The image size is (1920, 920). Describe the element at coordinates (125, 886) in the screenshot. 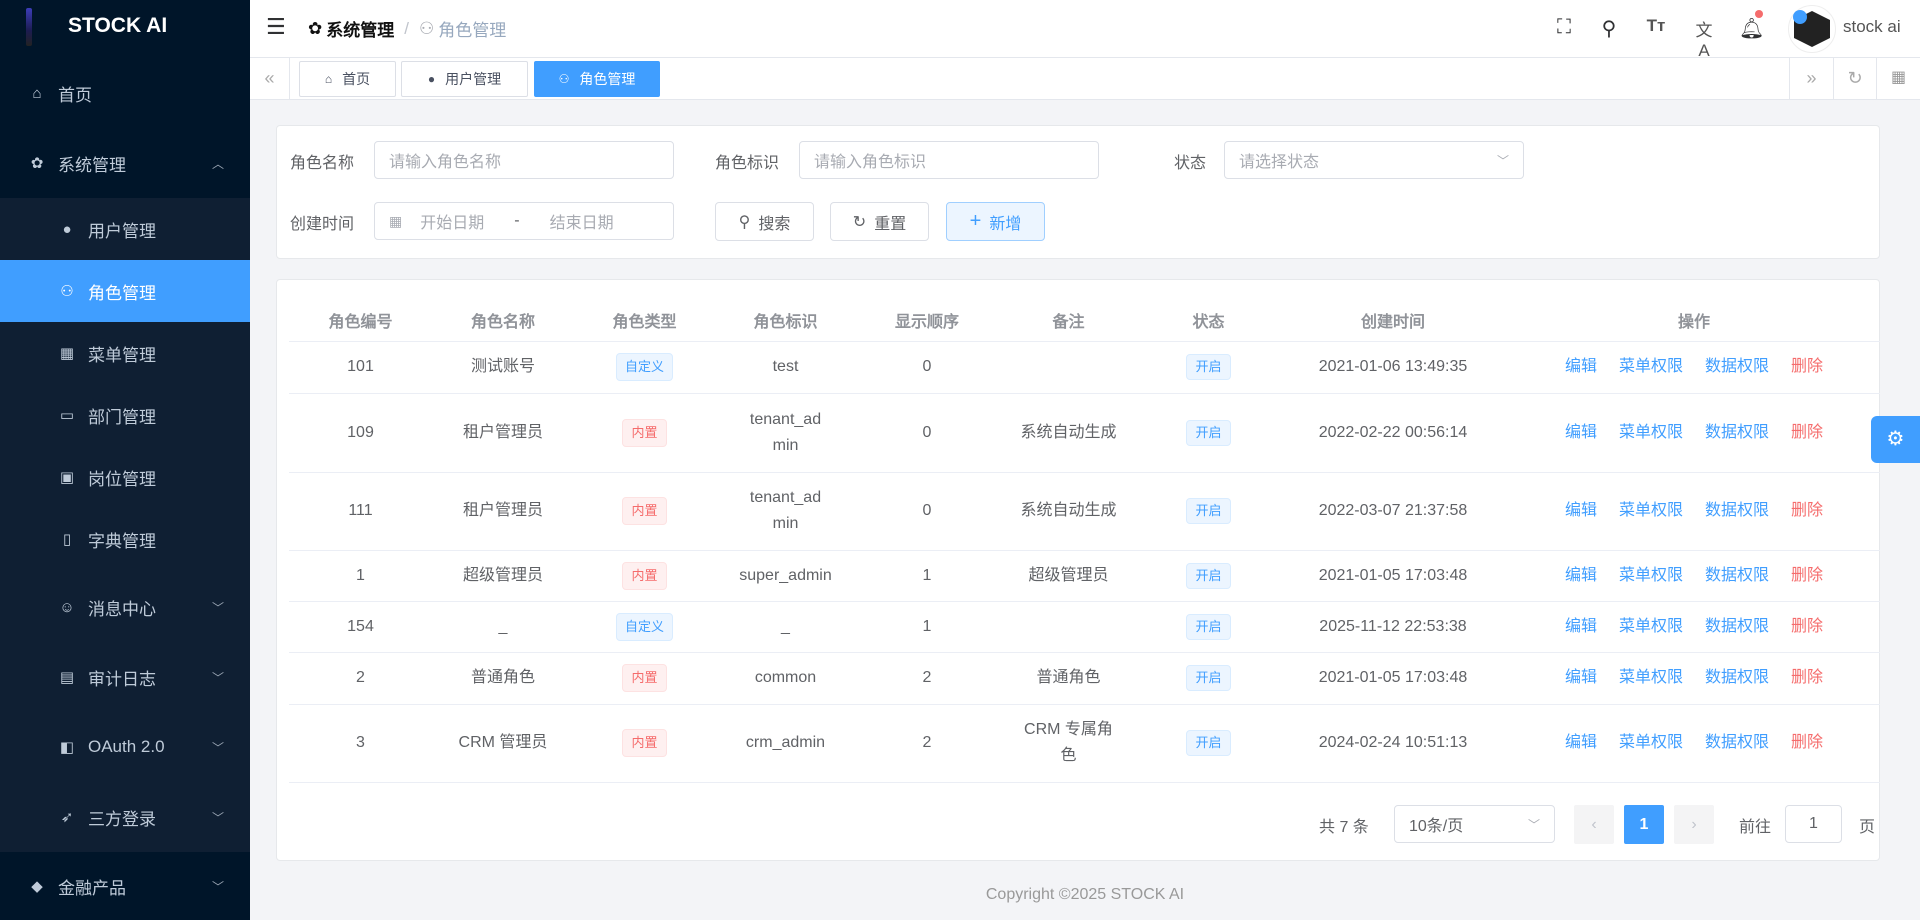

I see `sidebar-item-12: ◆ 金融产品 ﹀` at that location.